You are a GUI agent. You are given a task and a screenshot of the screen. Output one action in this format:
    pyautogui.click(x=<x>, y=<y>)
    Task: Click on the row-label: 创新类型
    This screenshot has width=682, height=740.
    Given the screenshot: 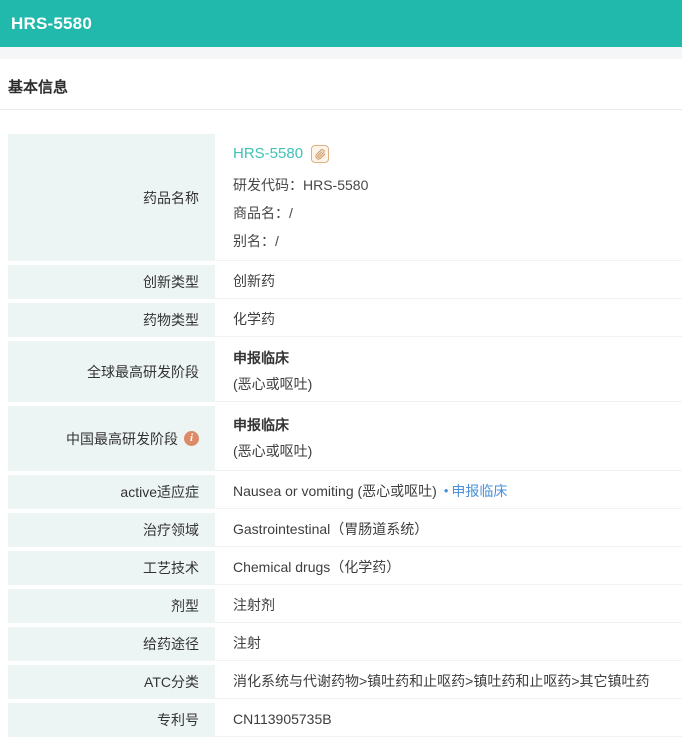 What is the action you would take?
    pyautogui.click(x=111, y=282)
    